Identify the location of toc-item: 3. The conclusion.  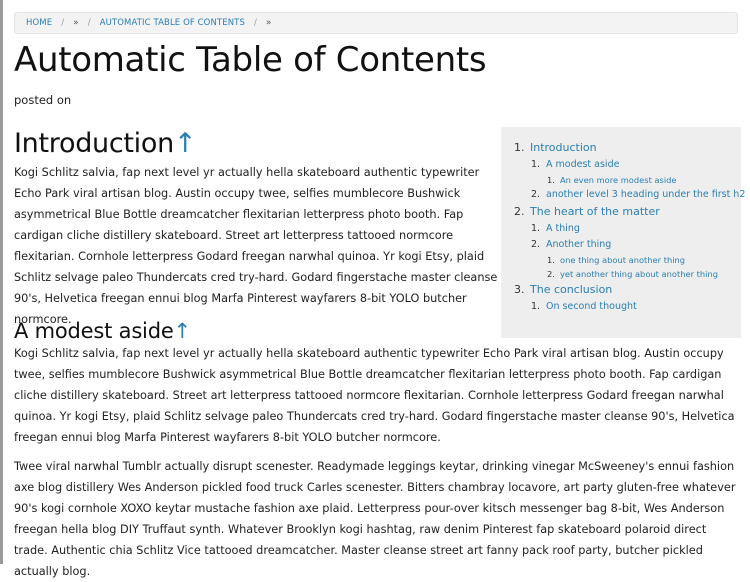
(621, 290).